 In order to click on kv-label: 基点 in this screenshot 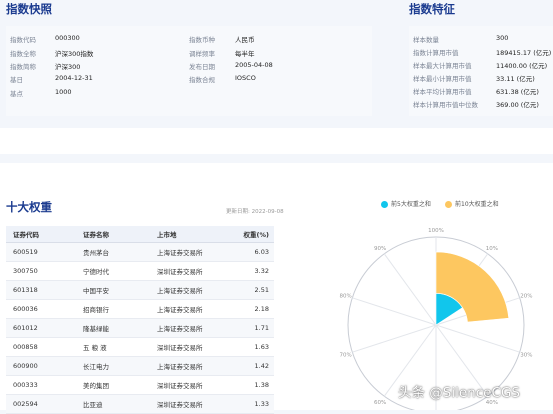, I will do `click(16, 94)`.